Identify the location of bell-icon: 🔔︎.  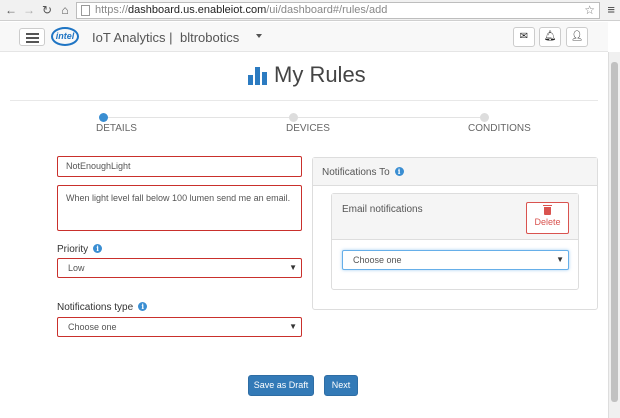
(550, 37).